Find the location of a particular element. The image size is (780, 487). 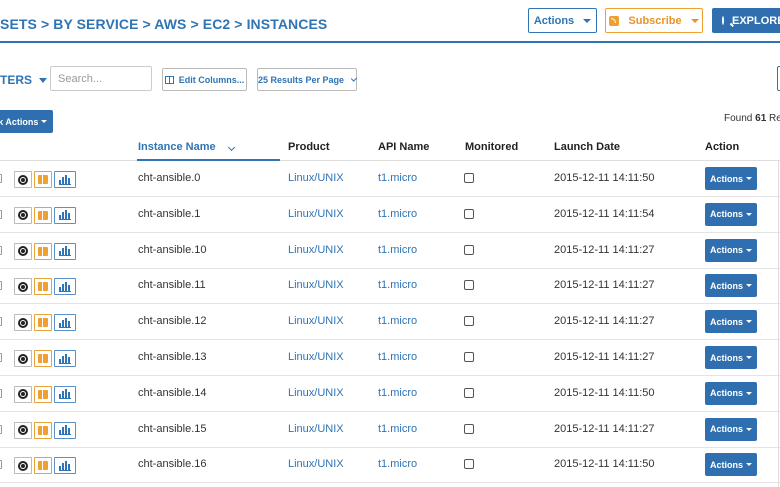

search-input is located at coordinates (101, 78).